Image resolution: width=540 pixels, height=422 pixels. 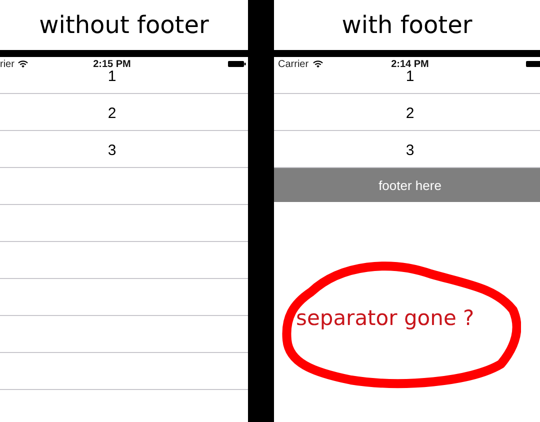 I want to click on carrier-label: Carrier, so click(x=293, y=64).